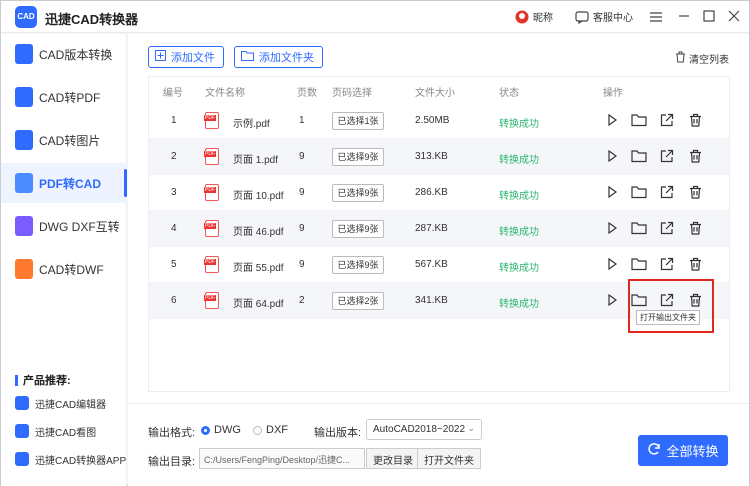 The width and height of the screenshot is (750, 486). Describe the element at coordinates (522, 17) in the screenshot. I see `avatar-icon` at that location.